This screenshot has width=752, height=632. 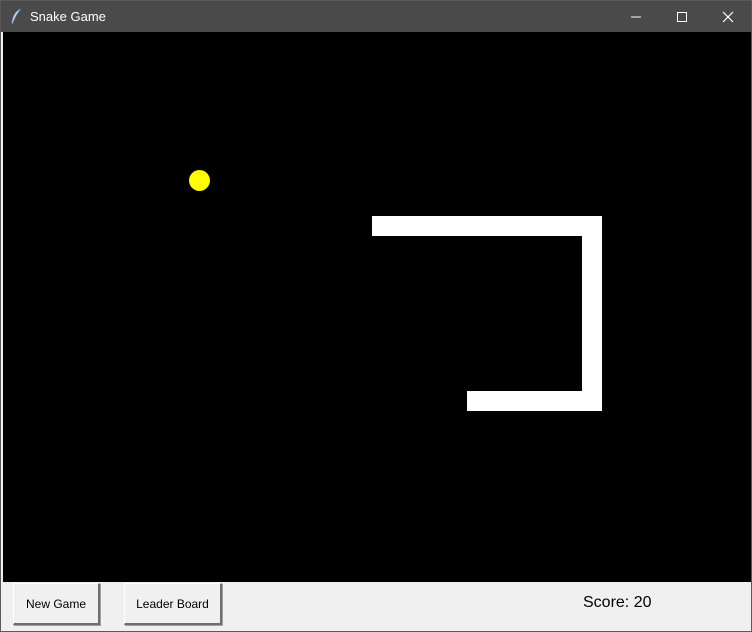 I want to click on close-icon, so click(x=728, y=17).